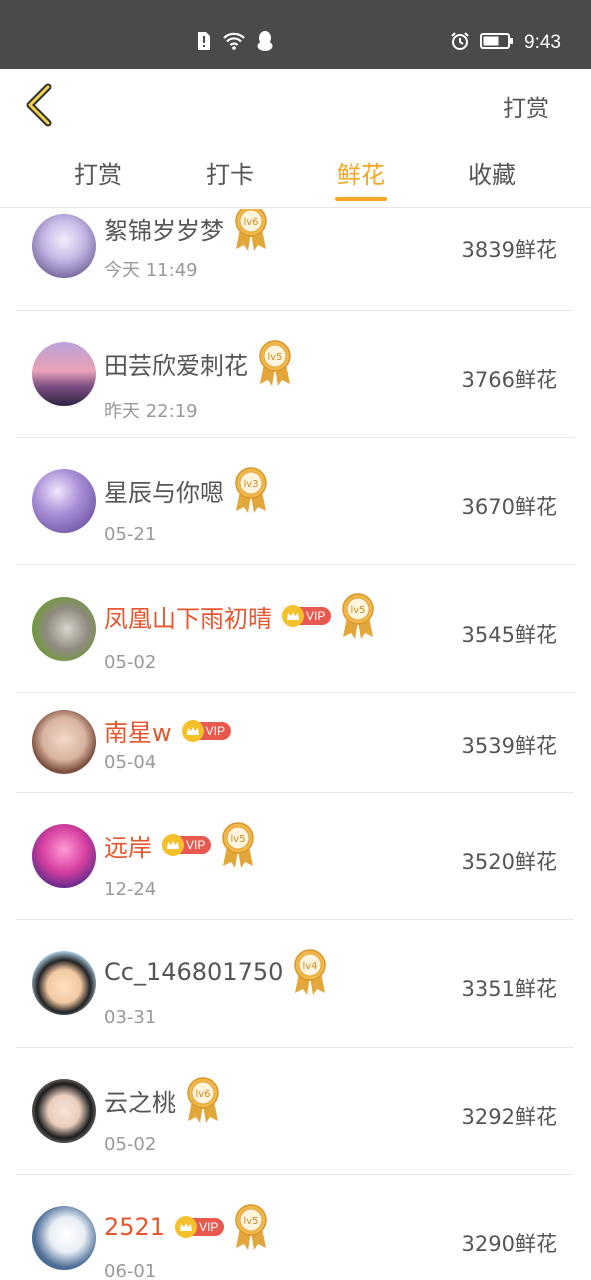 The width and height of the screenshot is (591, 1280). I want to click on flower-count: 3670鲜花, so click(509, 507).